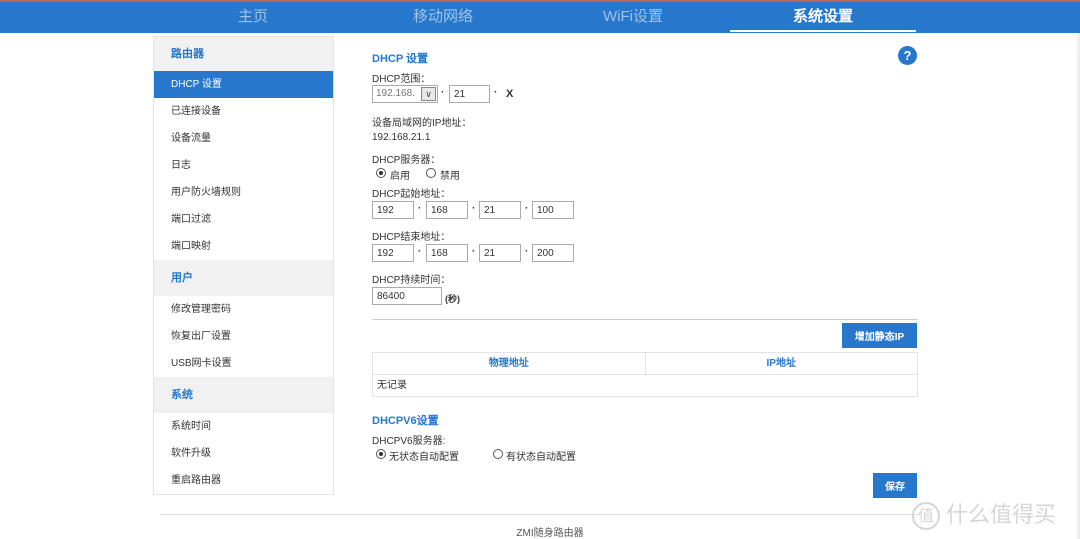  I want to click on dhcp-server-enable-radio, so click(381, 173).